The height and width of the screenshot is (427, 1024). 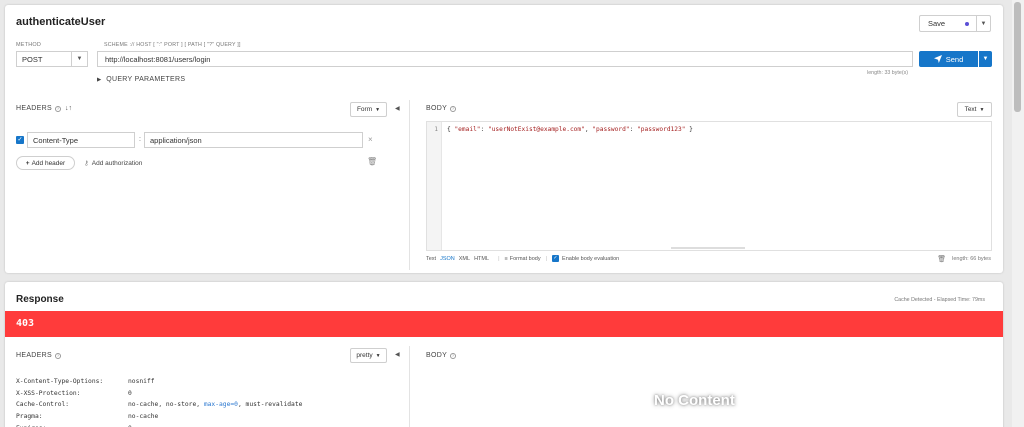 What do you see at coordinates (27, 163) in the screenshot?
I see `plus-icon: +` at bounding box center [27, 163].